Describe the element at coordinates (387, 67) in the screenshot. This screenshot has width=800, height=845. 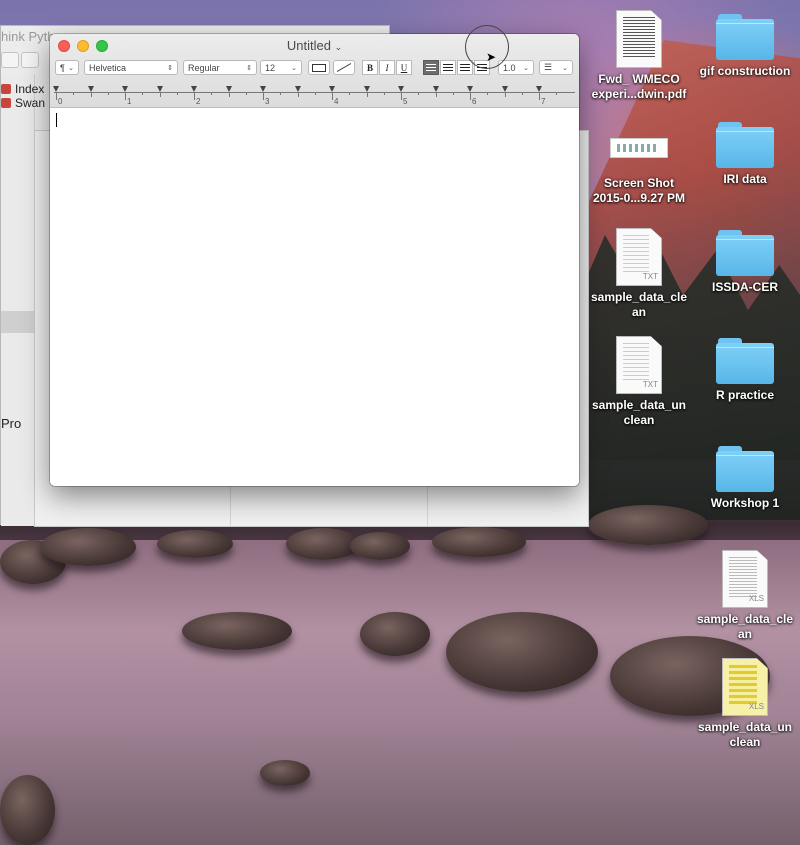
I see `italic-button: I` at that location.